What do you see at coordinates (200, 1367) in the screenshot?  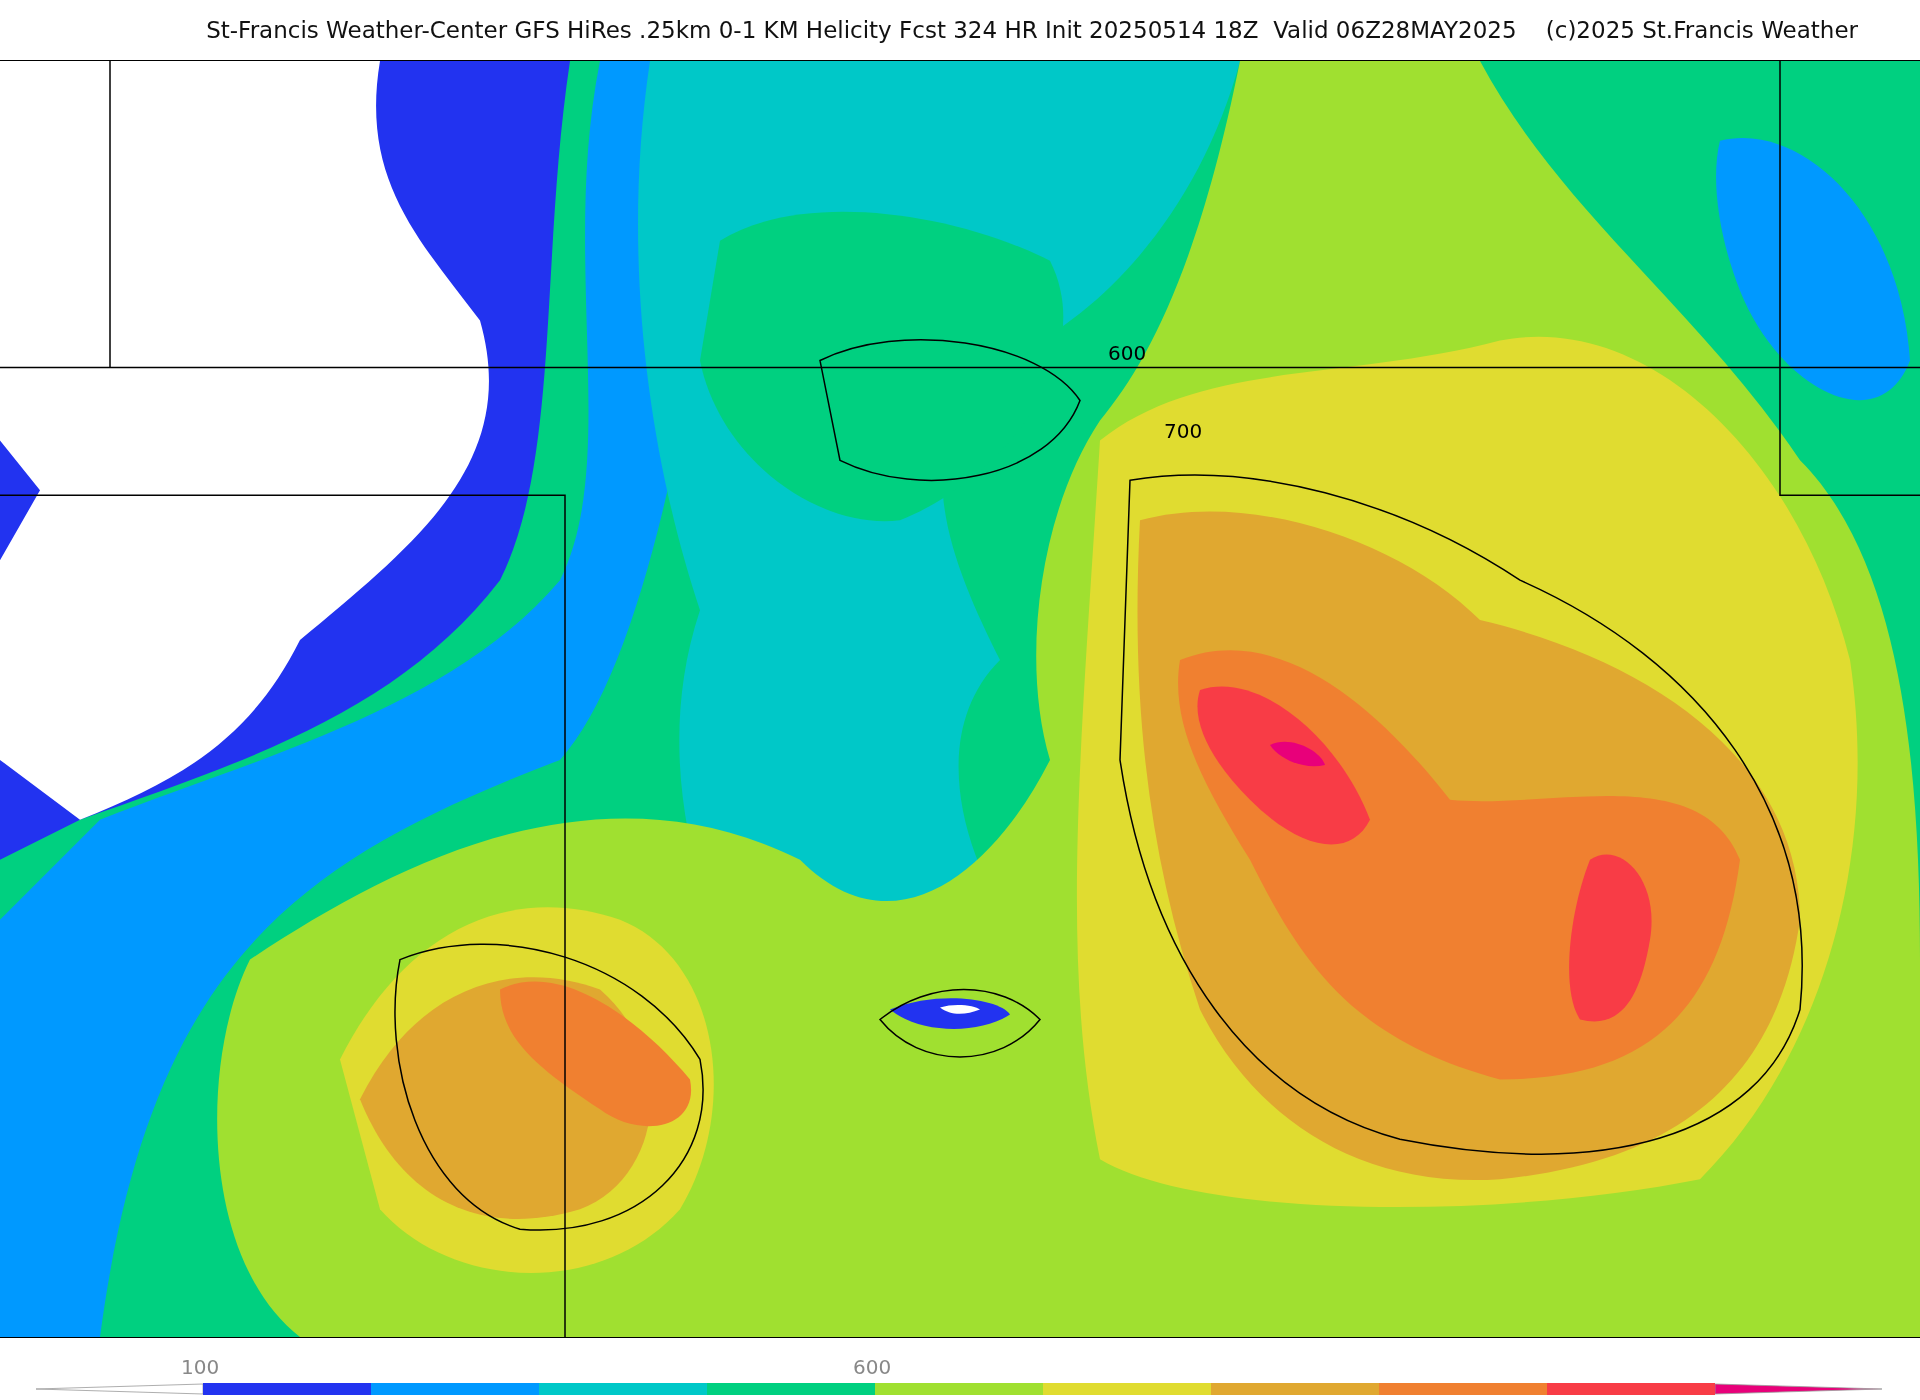 I see `colorbar-label: 100` at bounding box center [200, 1367].